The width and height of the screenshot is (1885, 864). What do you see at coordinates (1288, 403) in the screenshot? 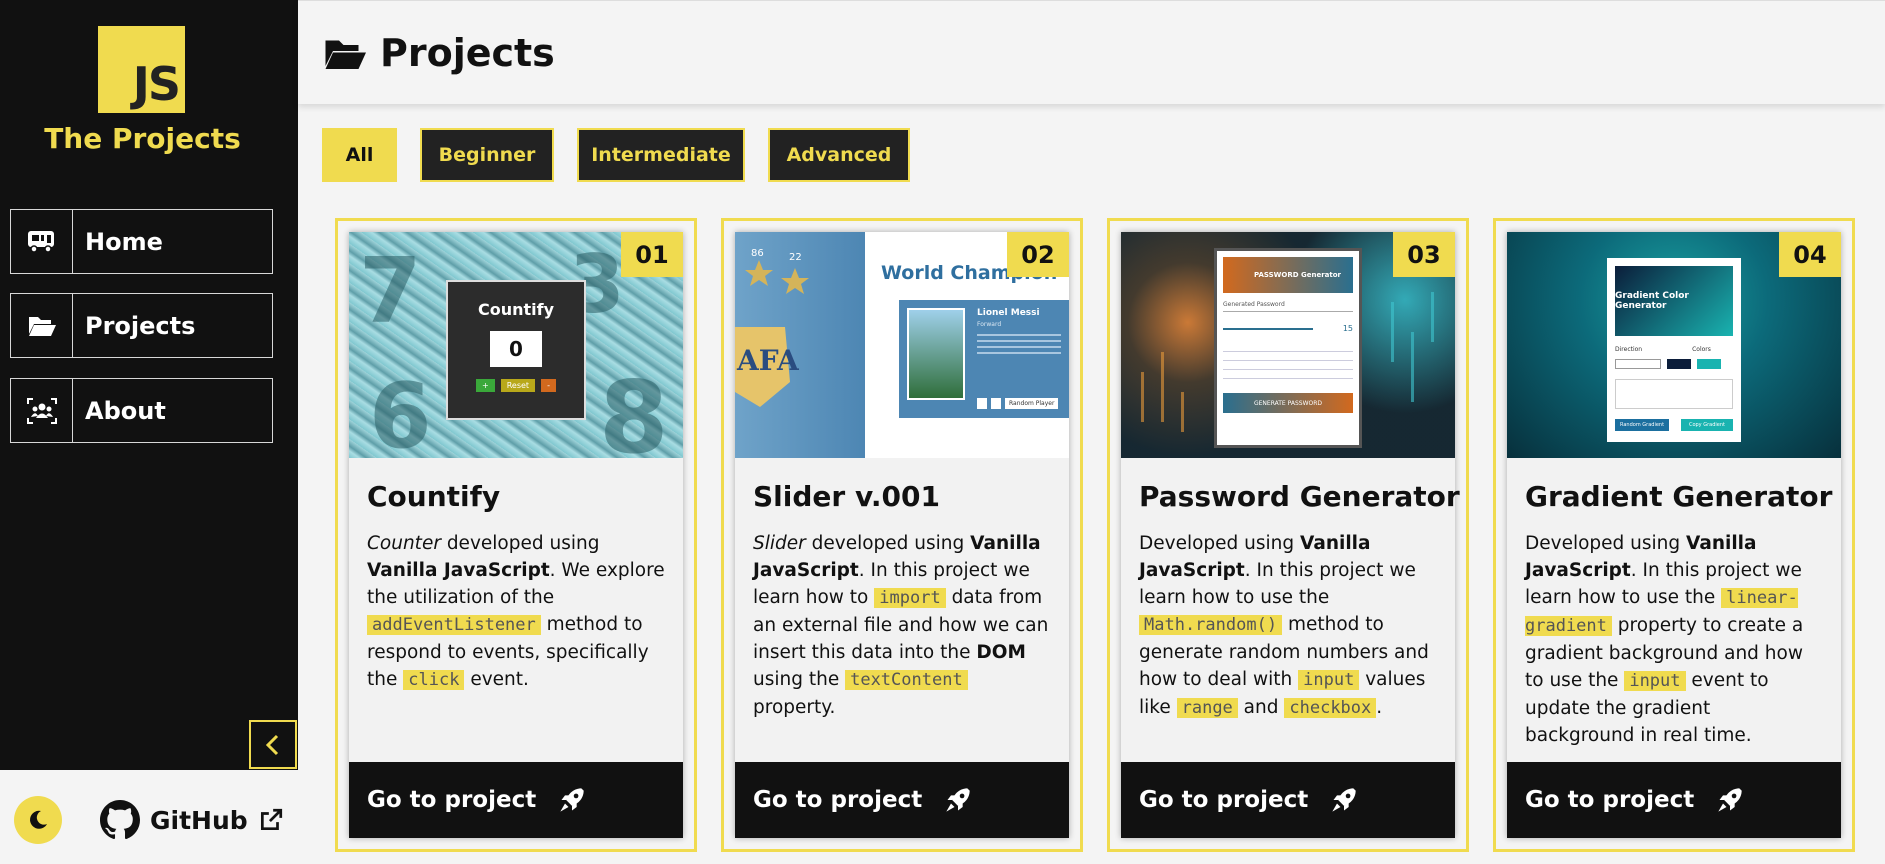
I see `generate-preview-button: GENERATE PASSWORD` at bounding box center [1288, 403].